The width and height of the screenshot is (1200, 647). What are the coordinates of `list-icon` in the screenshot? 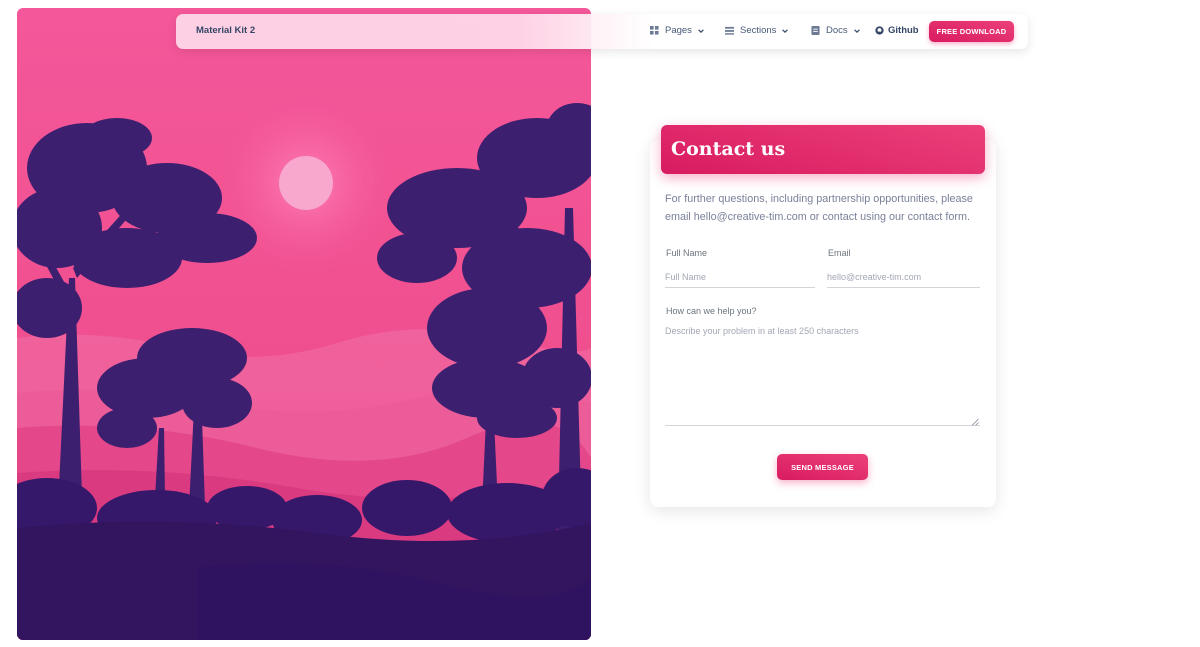 It's located at (729, 30).